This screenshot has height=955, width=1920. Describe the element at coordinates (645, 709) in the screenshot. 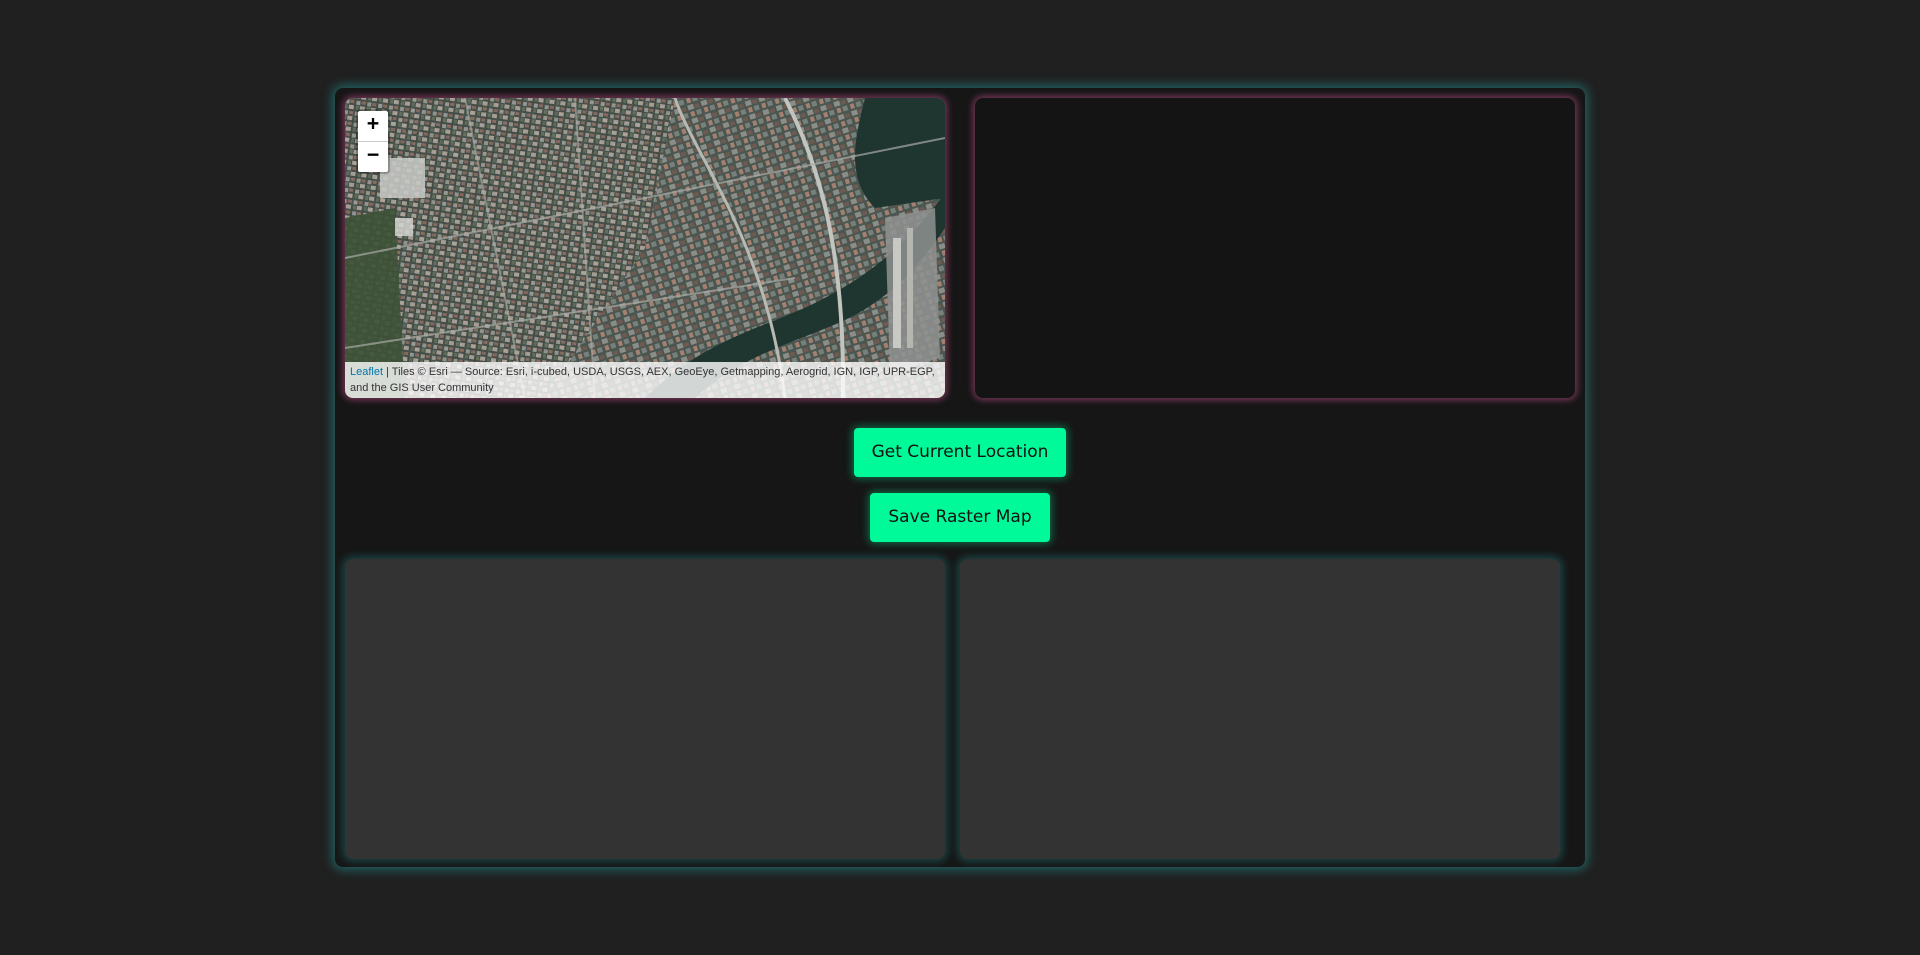

I see `bottom-left-panel` at that location.